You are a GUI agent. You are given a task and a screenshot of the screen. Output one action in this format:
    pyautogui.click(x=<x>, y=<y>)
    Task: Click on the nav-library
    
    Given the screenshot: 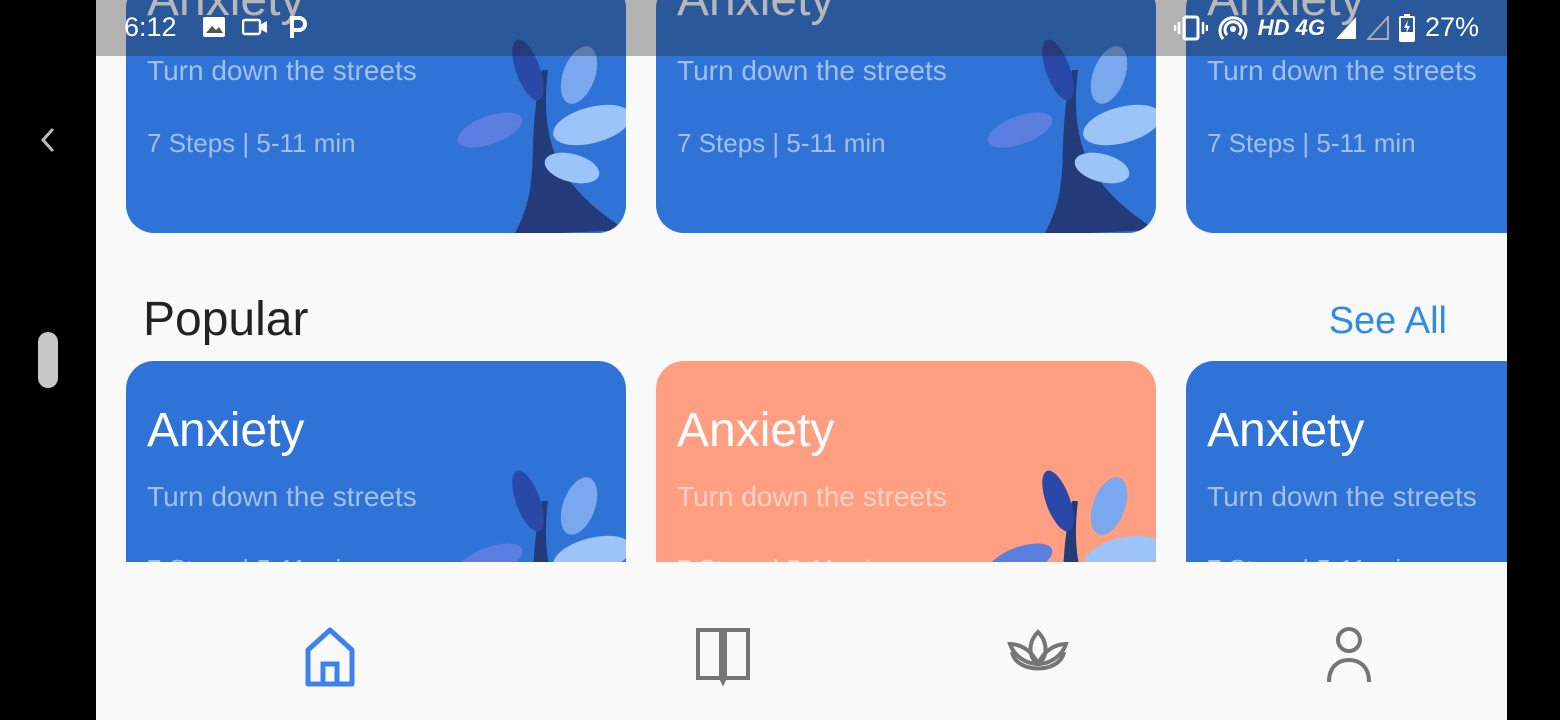 What is the action you would take?
    pyautogui.click(x=723, y=652)
    